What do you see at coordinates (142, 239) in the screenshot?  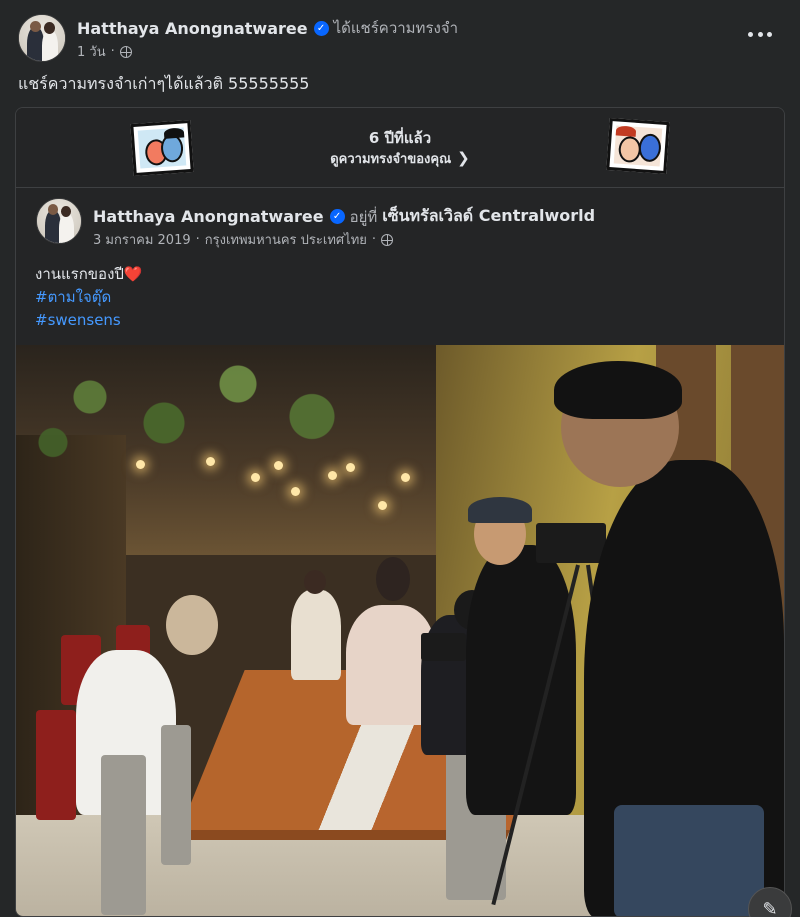 I see `shared-date: 3 มกราคม 2019` at bounding box center [142, 239].